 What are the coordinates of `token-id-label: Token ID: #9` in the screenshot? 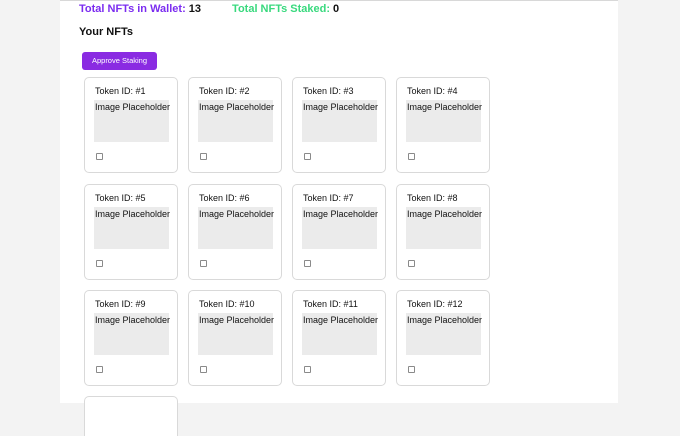 It's located at (120, 304).